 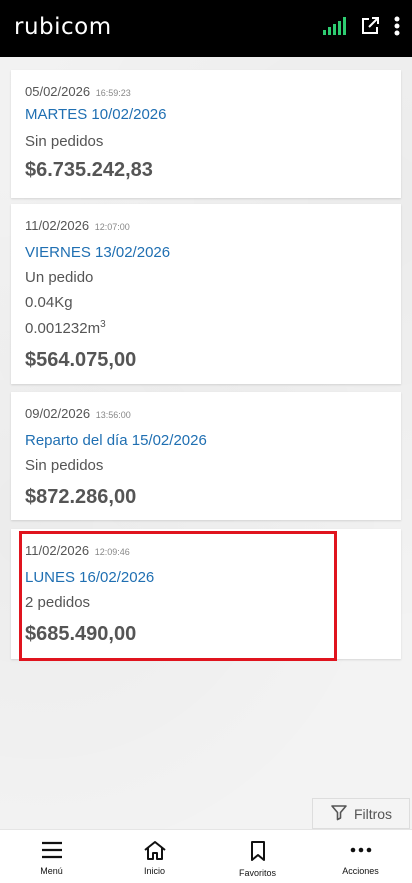 What do you see at coordinates (81, 497) in the screenshot?
I see `card-amount: $872.286,00` at bounding box center [81, 497].